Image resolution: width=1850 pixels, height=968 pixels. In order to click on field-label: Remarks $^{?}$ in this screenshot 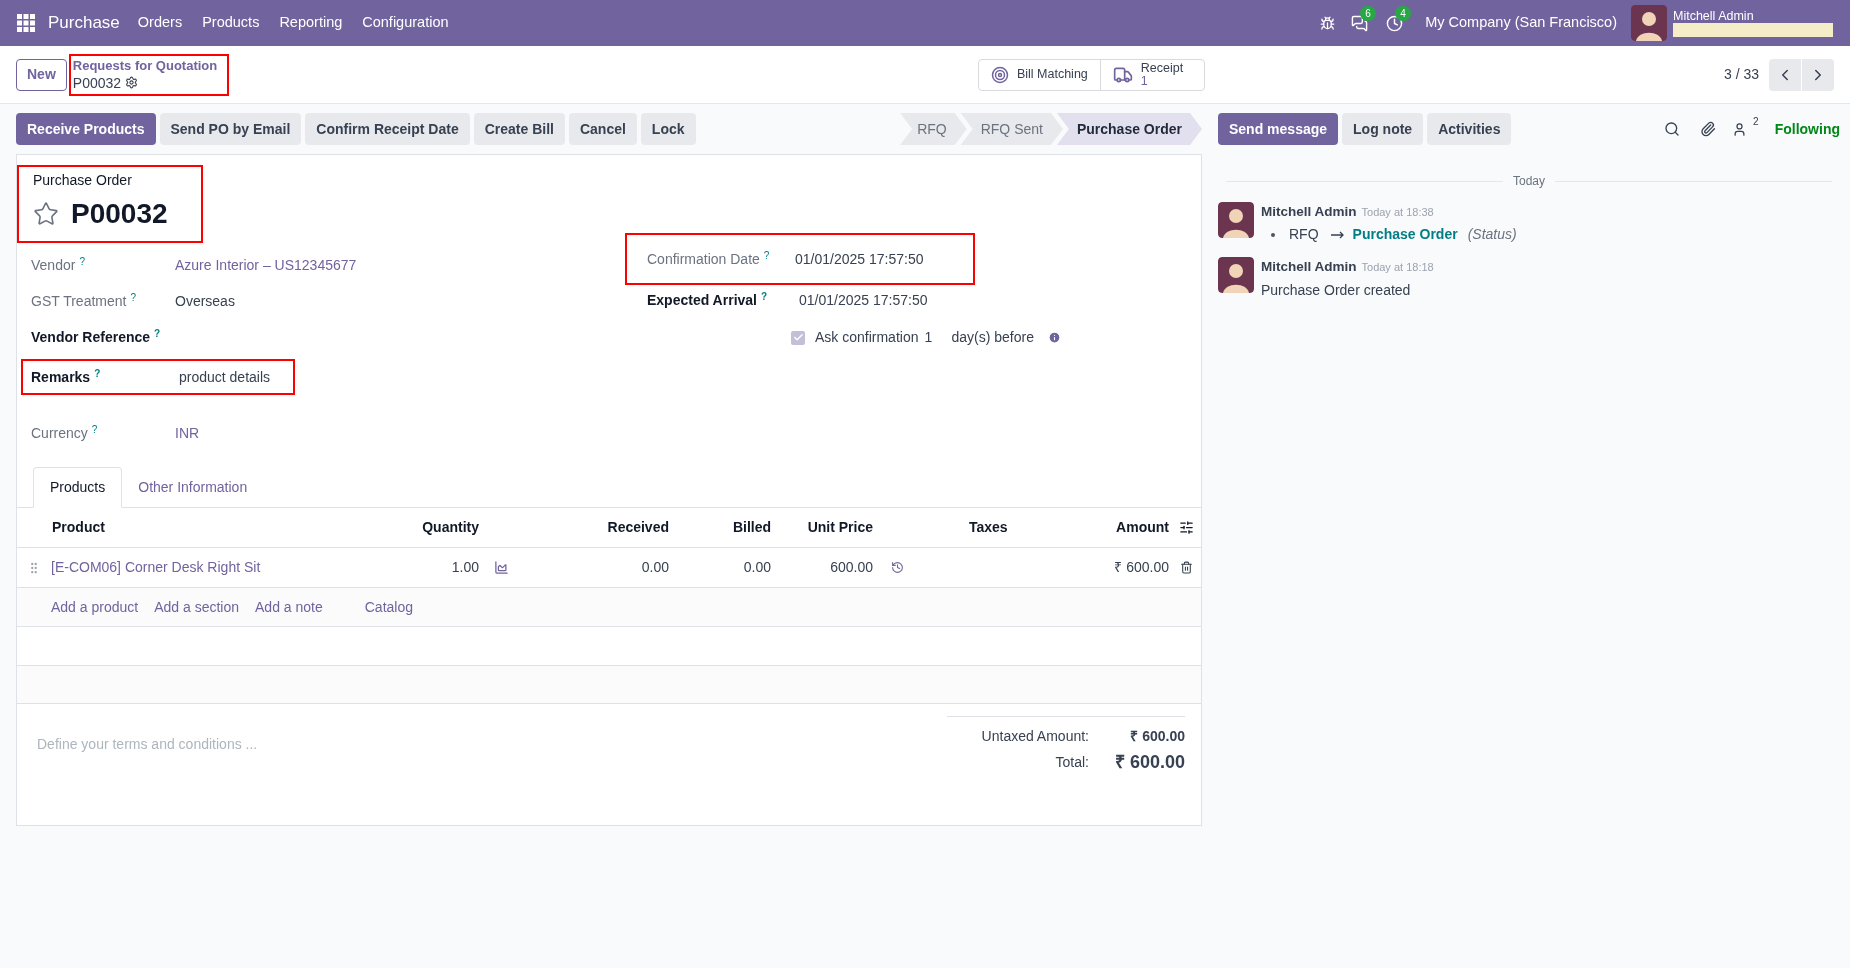, I will do `click(66, 376)`.